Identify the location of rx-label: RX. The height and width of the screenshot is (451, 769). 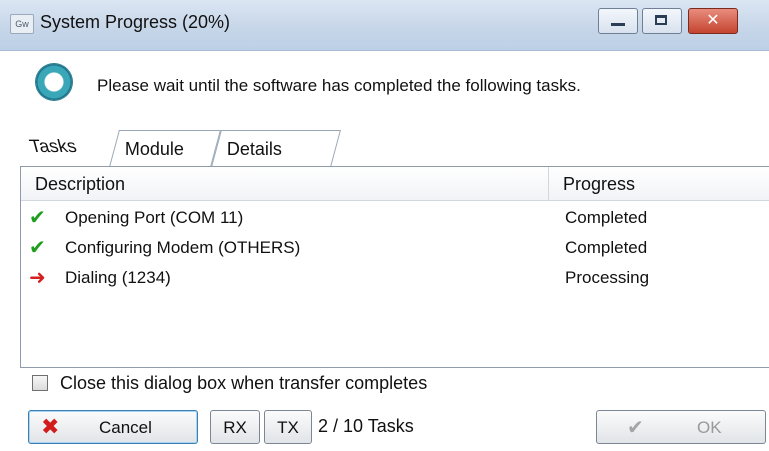
(235, 427).